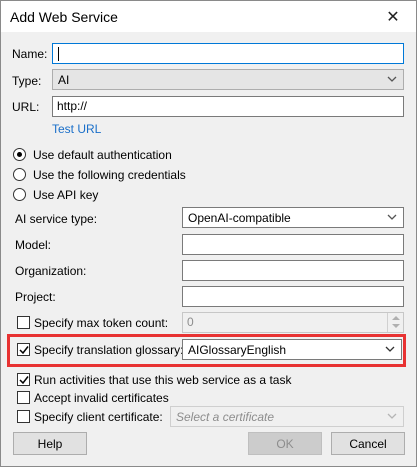 This screenshot has height=467, width=417. Describe the element at coordinates (98, 417) in the screenshot. I see `client-cert-label: Specify client certificate:` at that location.